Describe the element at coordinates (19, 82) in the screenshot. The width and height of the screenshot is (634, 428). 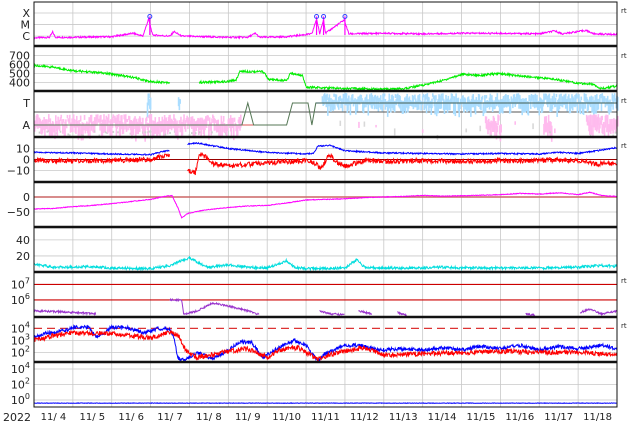
I see `y-tick-label-solar-wind-speed: 400` at that location.